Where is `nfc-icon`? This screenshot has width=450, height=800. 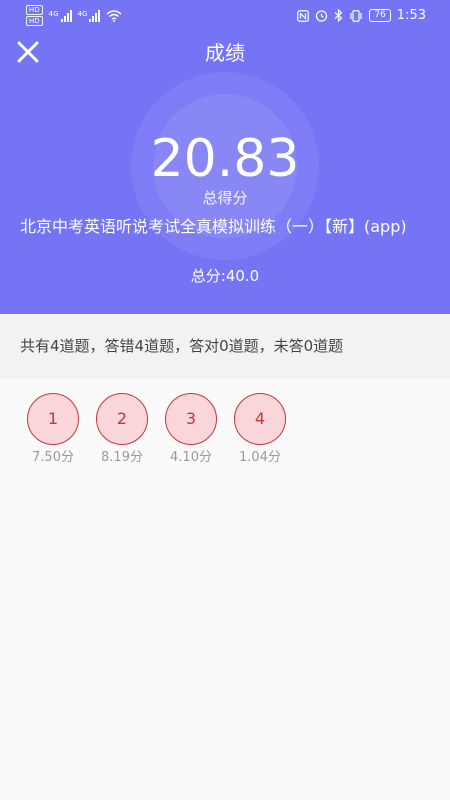 nfc-icon is located at coordinates (303, 15).